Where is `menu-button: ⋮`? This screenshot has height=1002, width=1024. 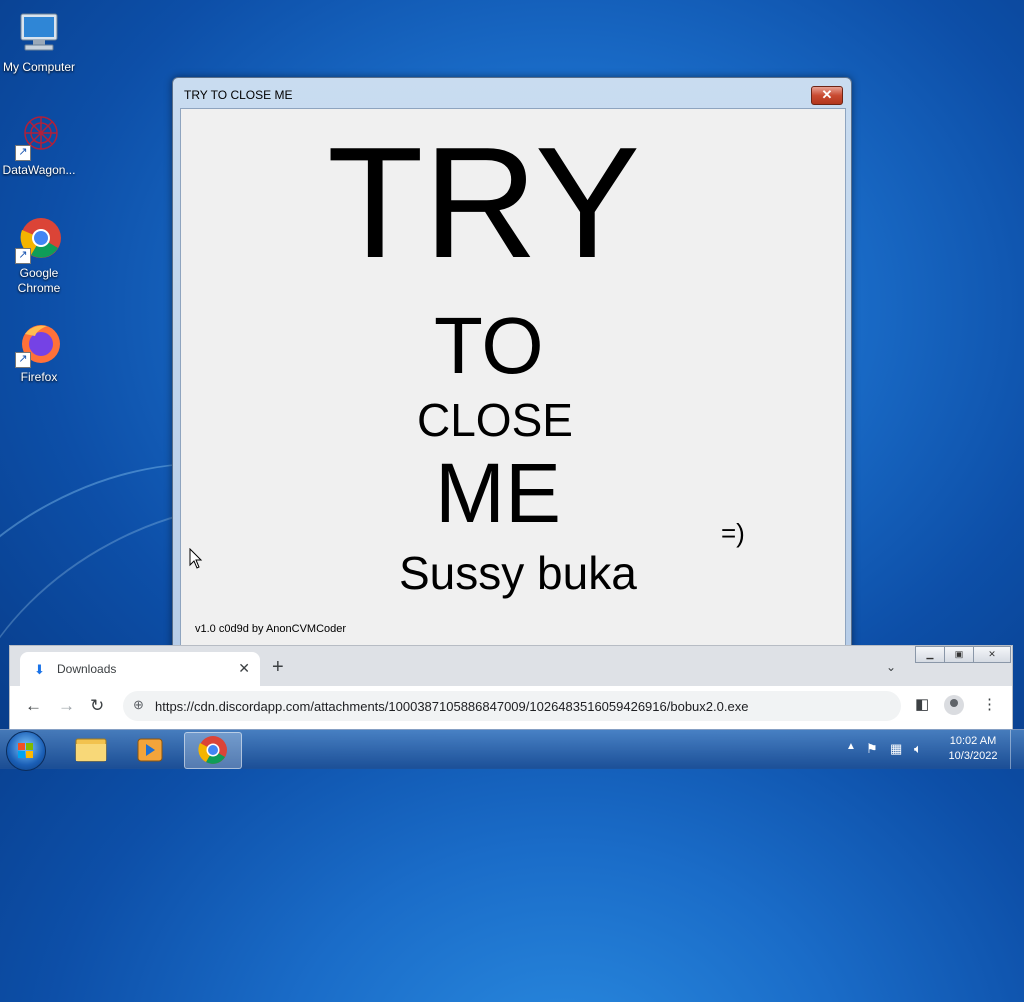
menu-button: ⋮ is located at coordinates (989, 705).